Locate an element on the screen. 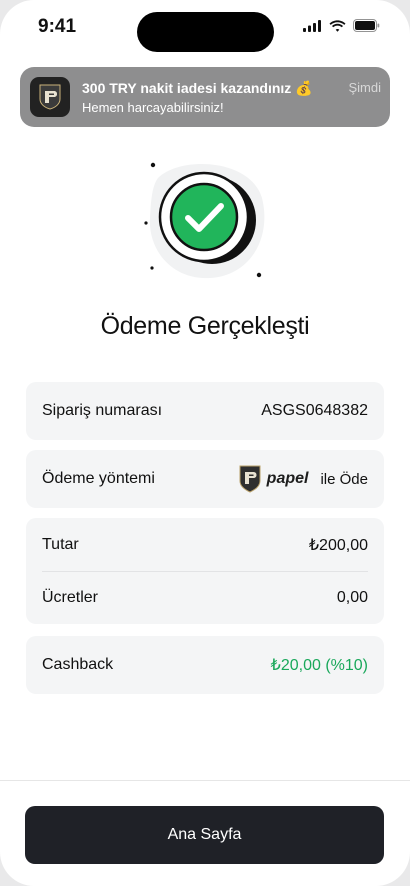 The height and width of the screenshot is (886, 410). order-number-card: Sipariş numarası ASGS0648382 is located at coordinates (205, 411).